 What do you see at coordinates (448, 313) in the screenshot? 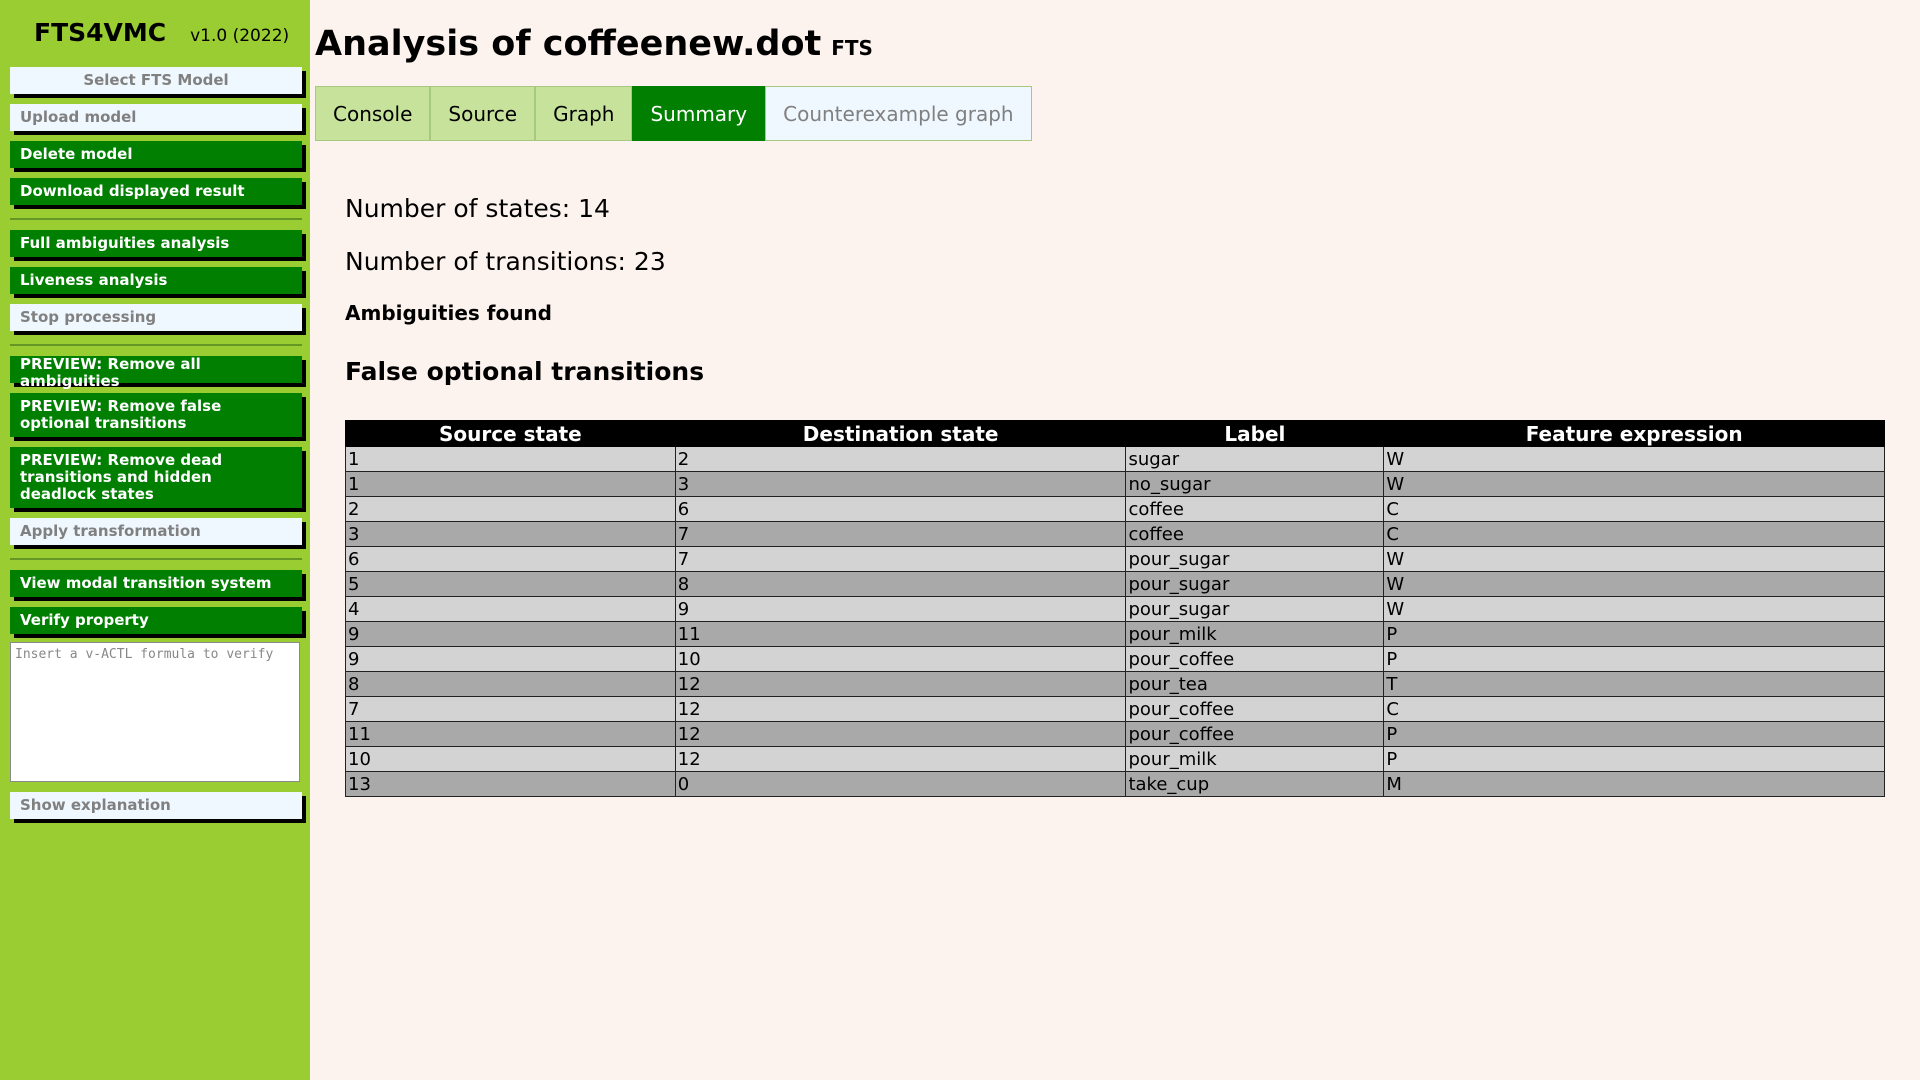
I see `ambiguities-heading: Ambiguities found` at bounding box center [448, 313].